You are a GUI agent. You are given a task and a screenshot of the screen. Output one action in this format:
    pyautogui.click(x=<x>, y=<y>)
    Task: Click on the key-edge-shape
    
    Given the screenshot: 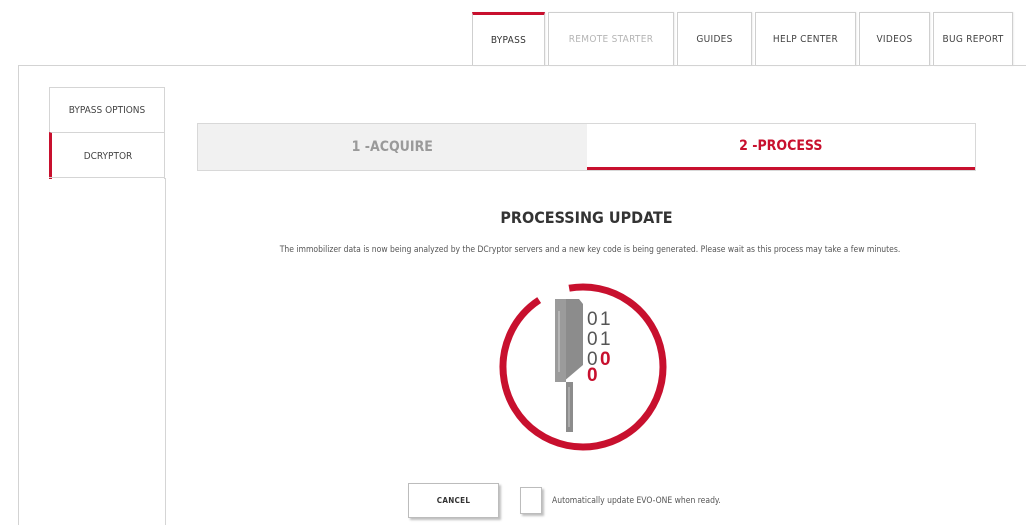 What is the action you would take?
    pyautogui.click(x=560, y=340)
    